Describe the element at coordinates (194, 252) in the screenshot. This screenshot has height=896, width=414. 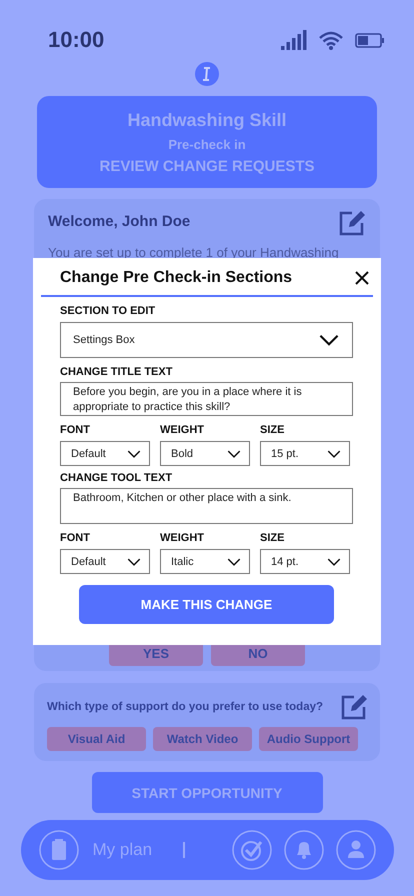
I see `welcome-text: You are set up to complete 1 of your Handwashing` at that location.